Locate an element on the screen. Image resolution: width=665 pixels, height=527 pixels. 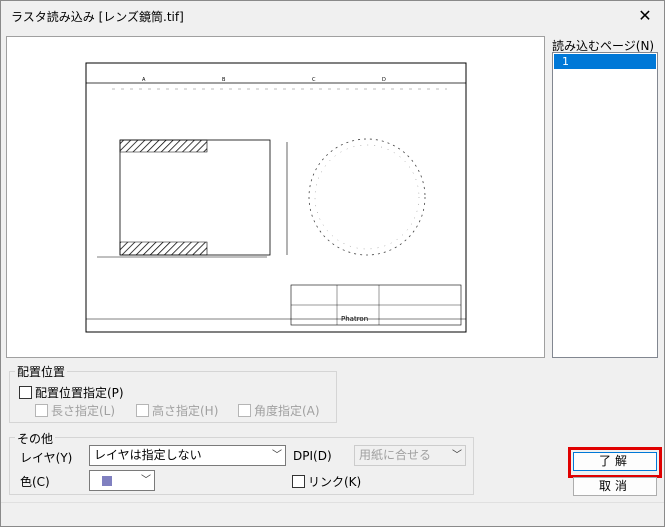
angle-checkbox: 角度指定(A) is located at coordinates (279, 410).